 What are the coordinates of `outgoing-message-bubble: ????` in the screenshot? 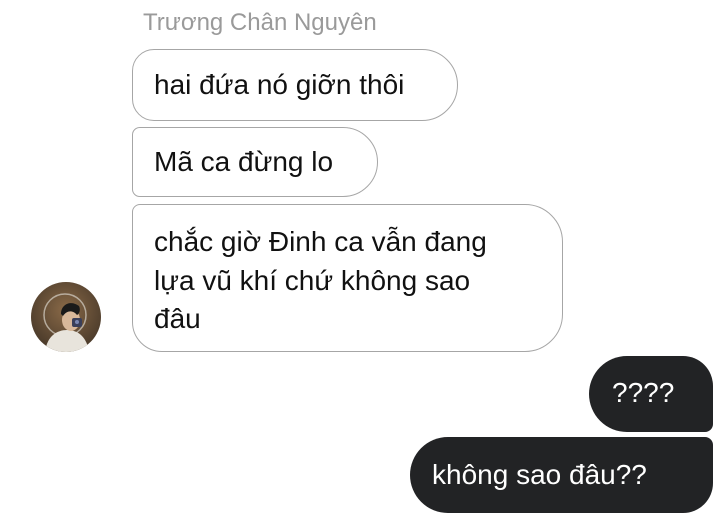 It's located at (651, 394).